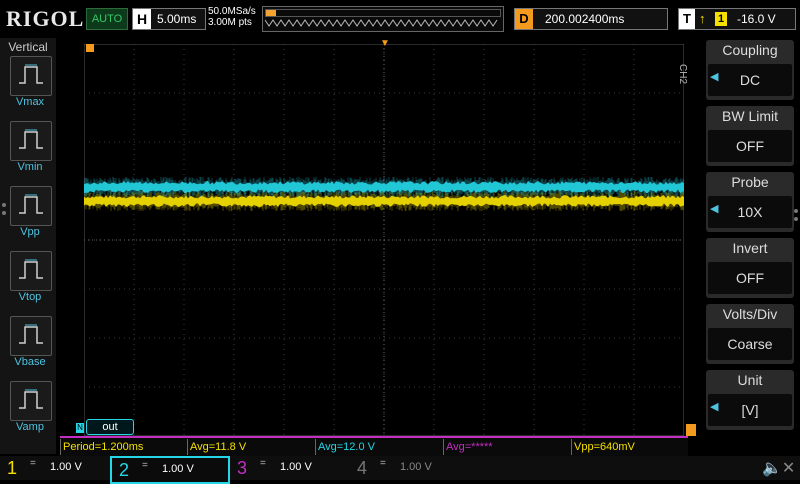  I want to click on acquisition-info: 50.0MSa/s 3.00M pts, so click(232, 17).